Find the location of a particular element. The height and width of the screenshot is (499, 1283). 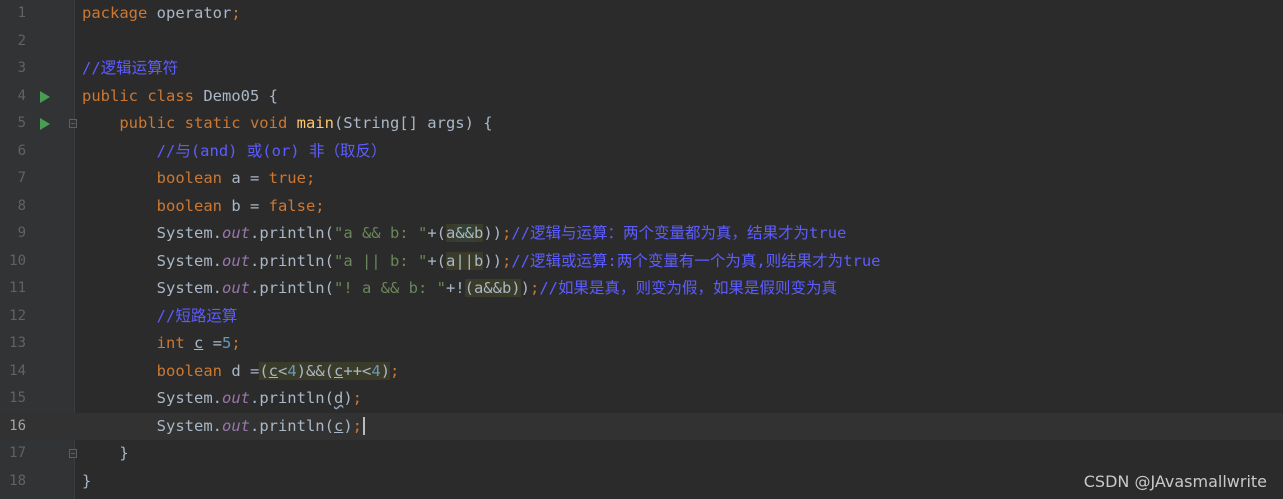

code-token: 5 is located at coordinates (227, 343).